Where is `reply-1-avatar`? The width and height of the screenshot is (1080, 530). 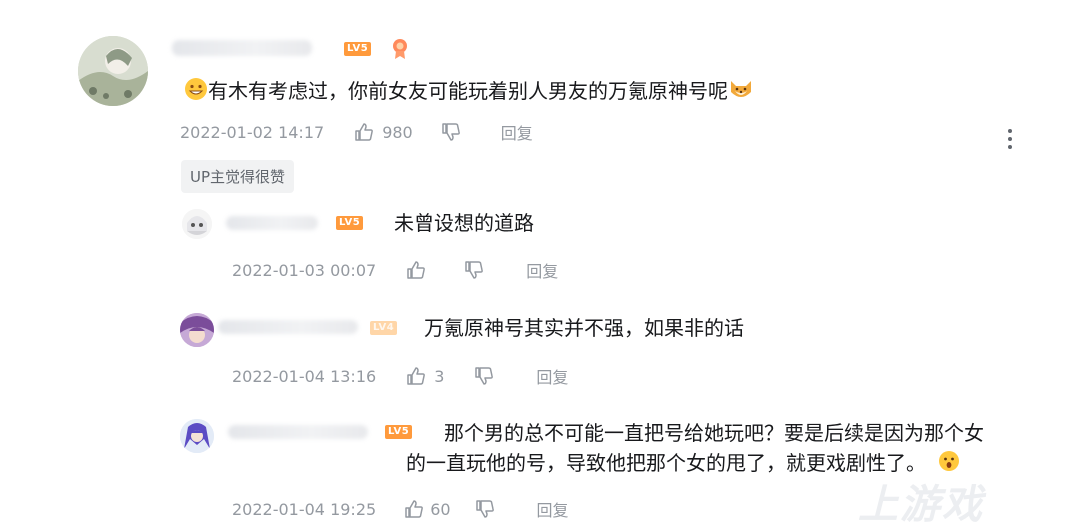 reply-1-avatar is located at coordinates (197, 224).